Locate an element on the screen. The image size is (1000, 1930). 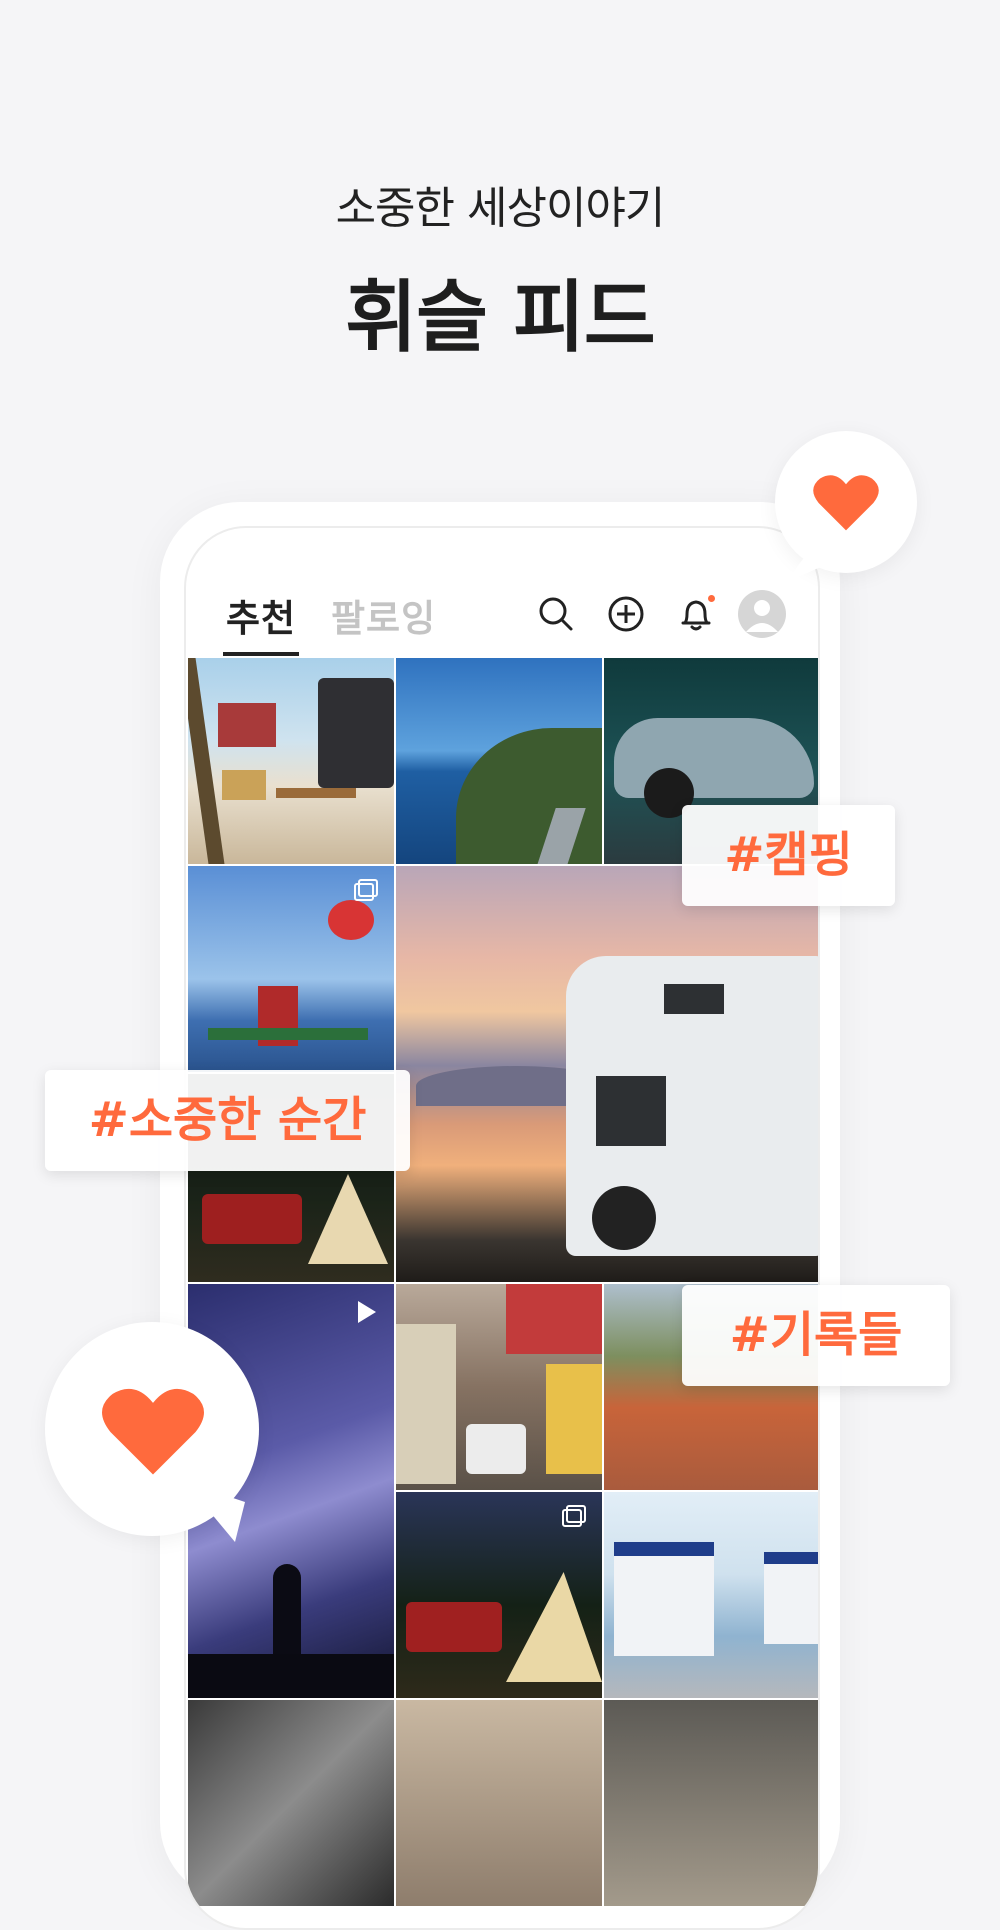
active-tab-indicator is located at coordinates (261, 654).